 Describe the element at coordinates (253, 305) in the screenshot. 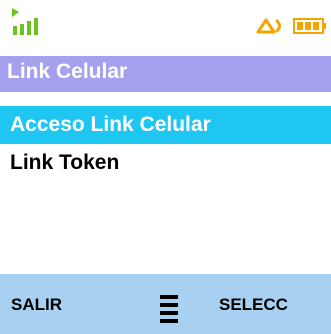

I see `select-softkey: SELECC` at that location.